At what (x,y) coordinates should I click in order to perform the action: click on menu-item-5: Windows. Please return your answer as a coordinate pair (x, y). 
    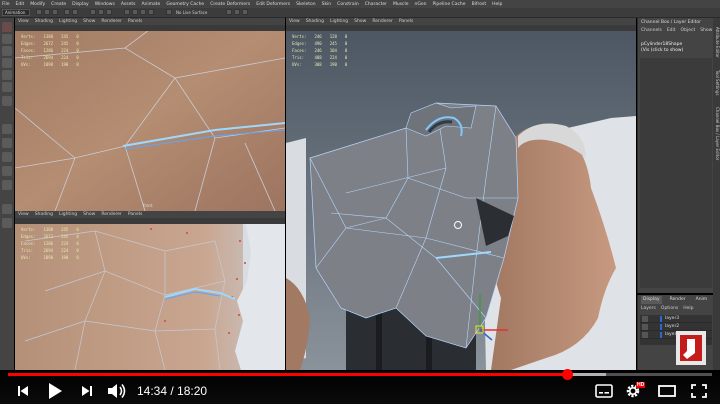
    Looking at the image, I should click on (105, 4).